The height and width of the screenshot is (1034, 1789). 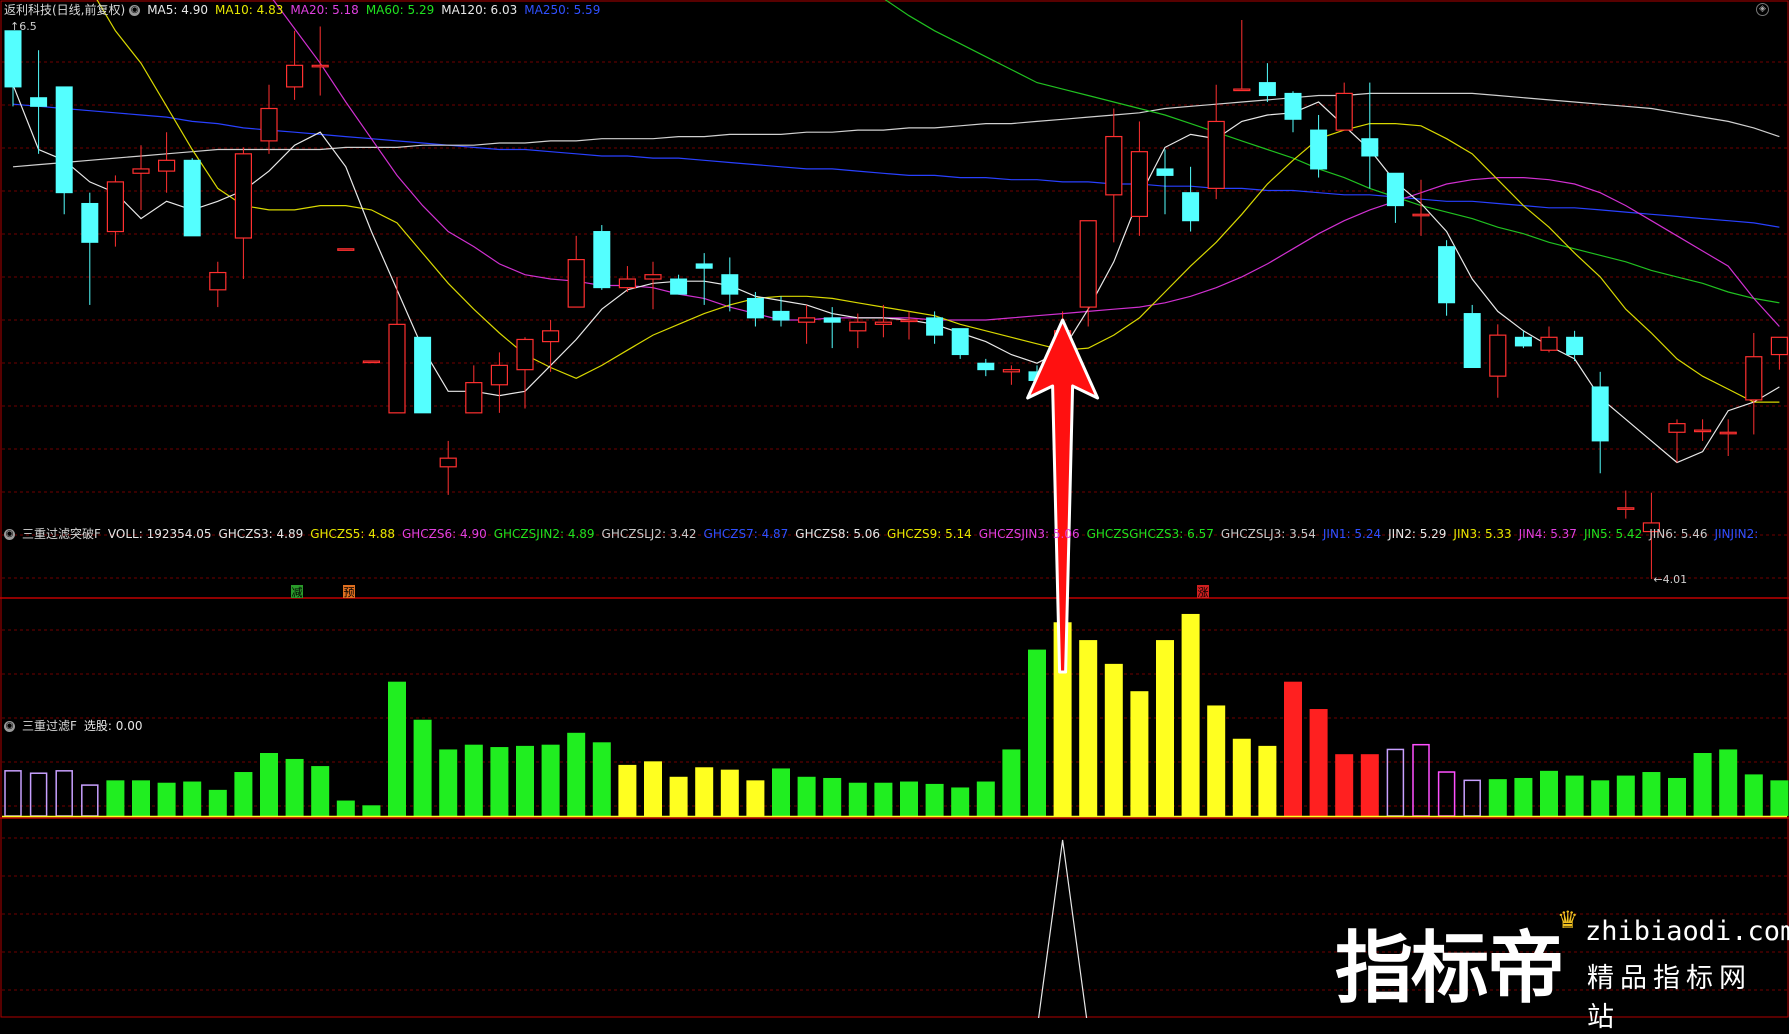 I want to click on indicator1-legend-item: GHCZS8: 5.06, so click(x=838, y=534).